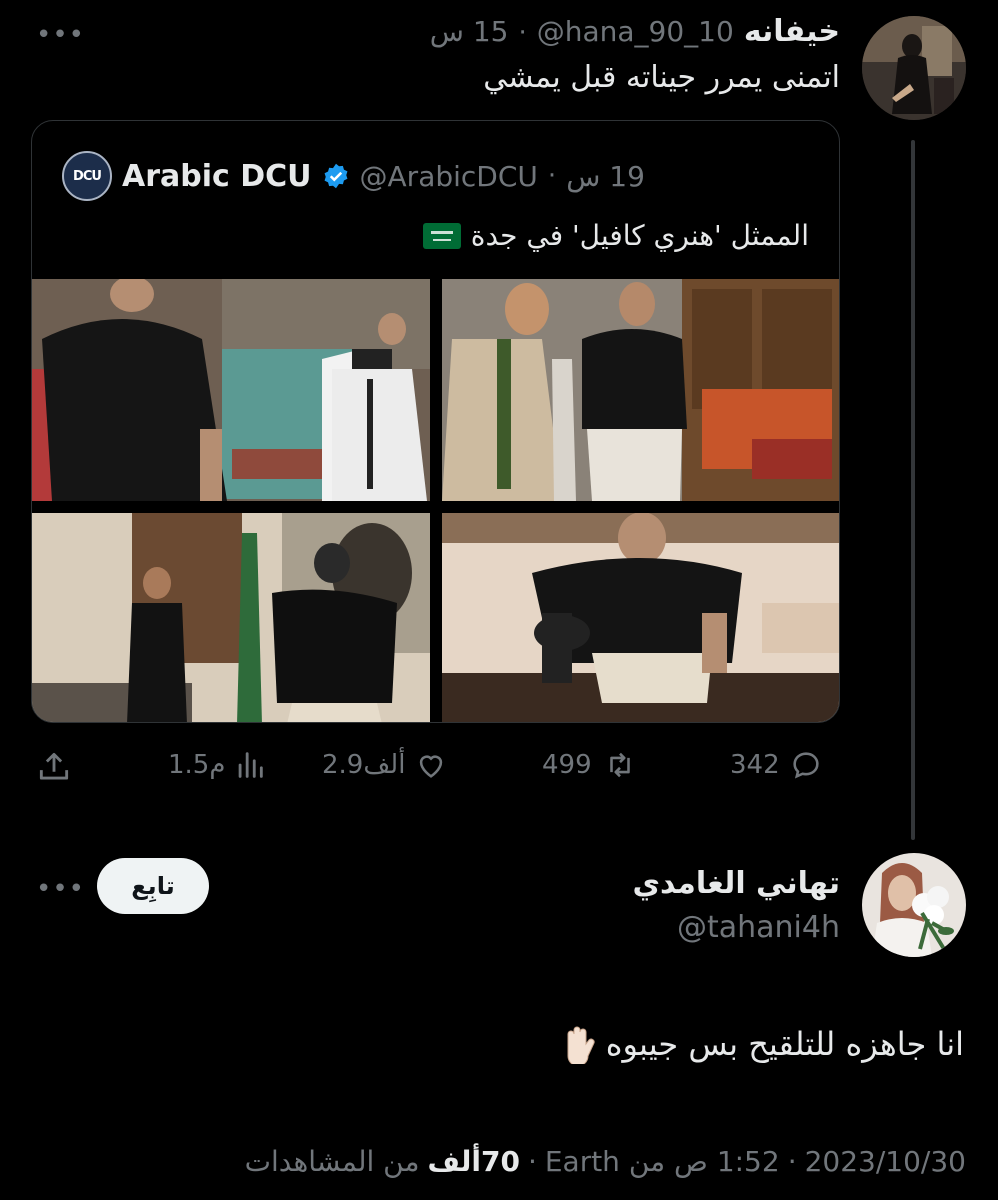  Describe the element at coordinates (448, 176) in the screenshot. I see `quote-handle: @ArabicDCU` at that location.